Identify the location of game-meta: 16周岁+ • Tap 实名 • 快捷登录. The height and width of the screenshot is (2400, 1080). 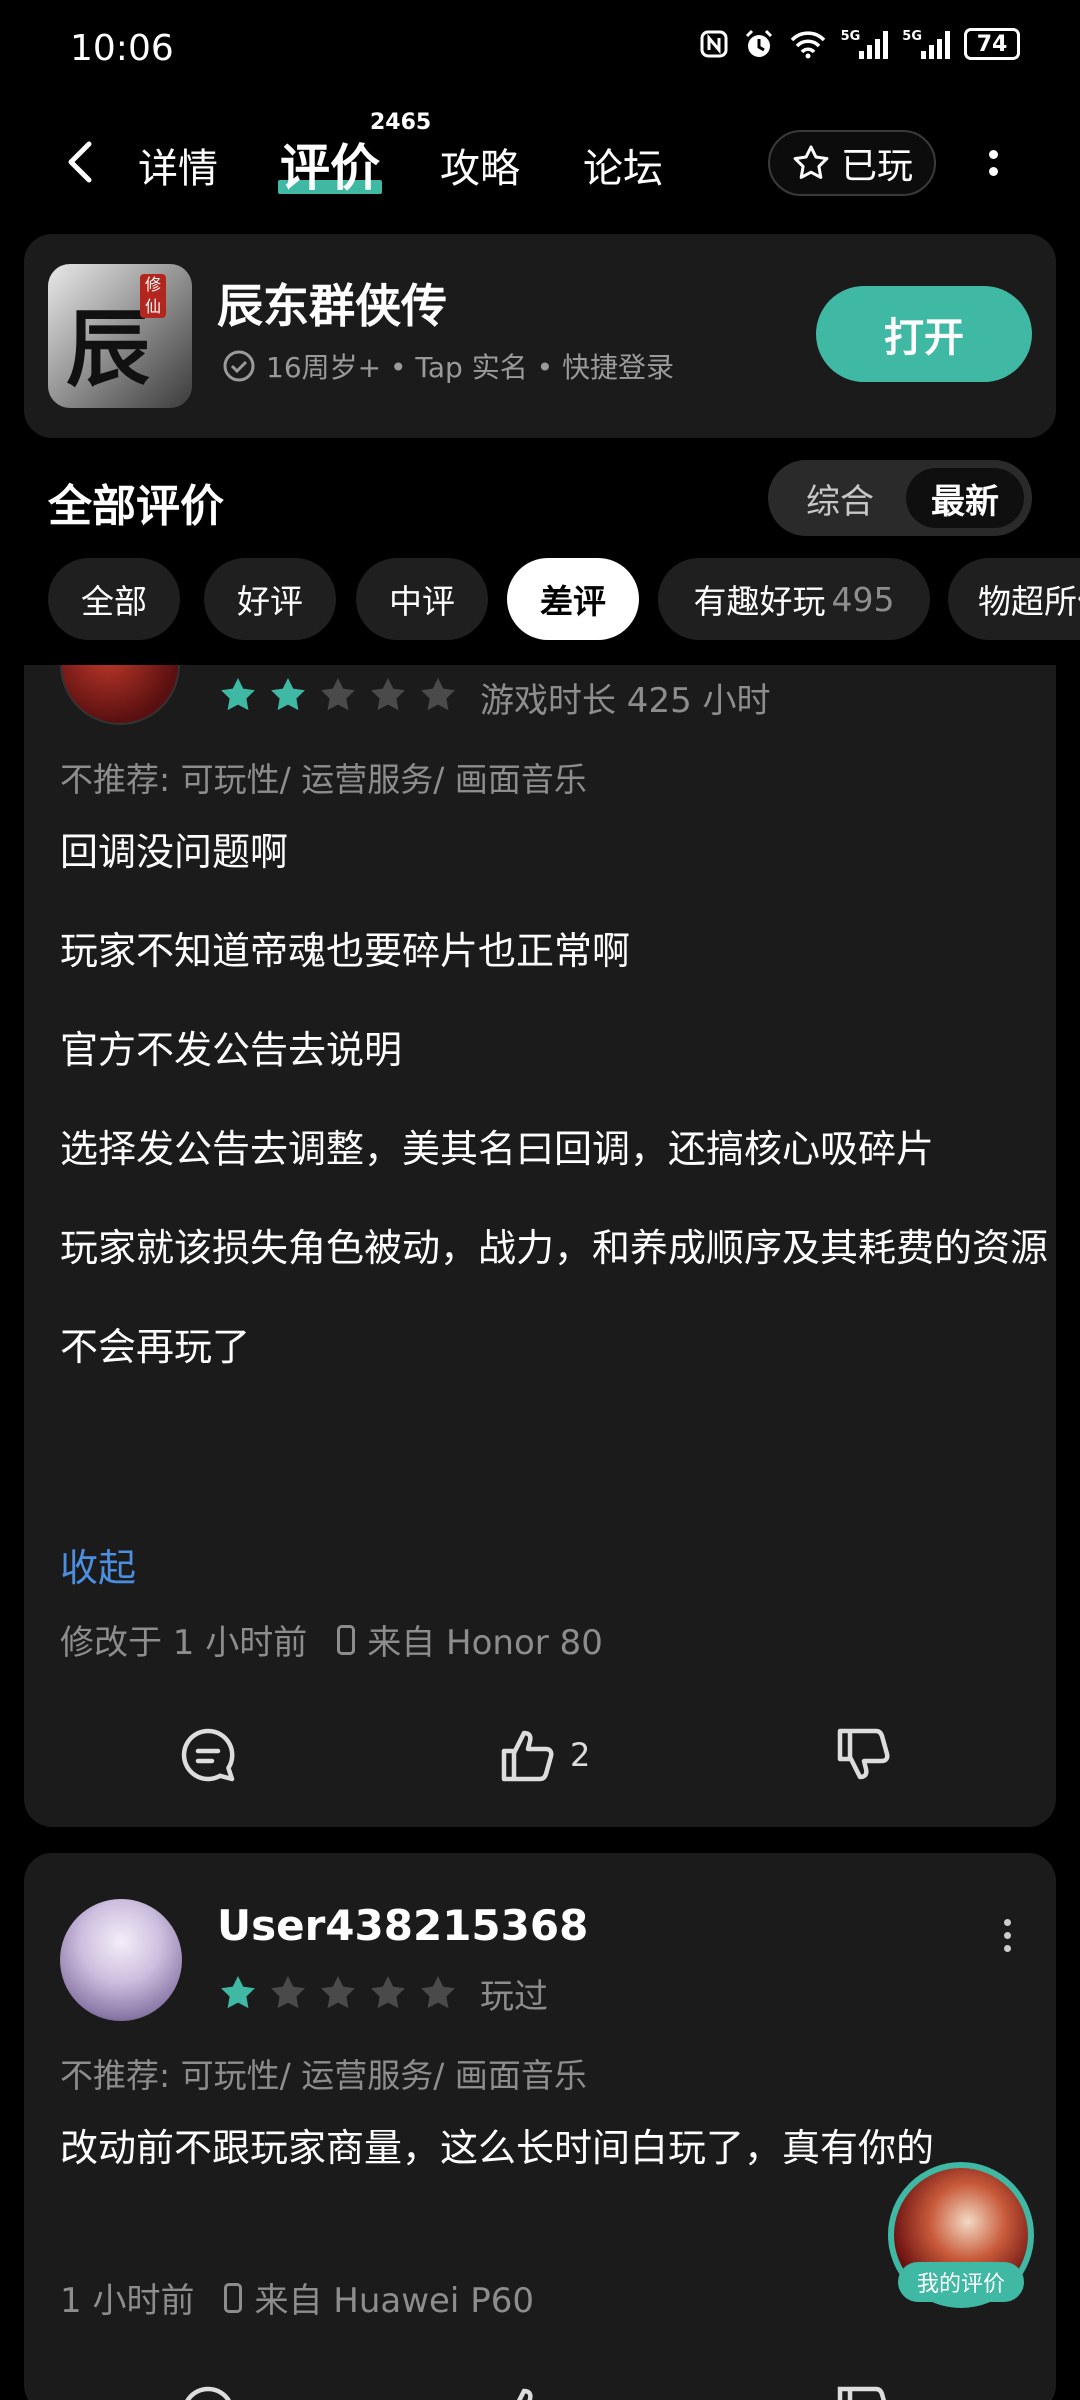
(448, 366).